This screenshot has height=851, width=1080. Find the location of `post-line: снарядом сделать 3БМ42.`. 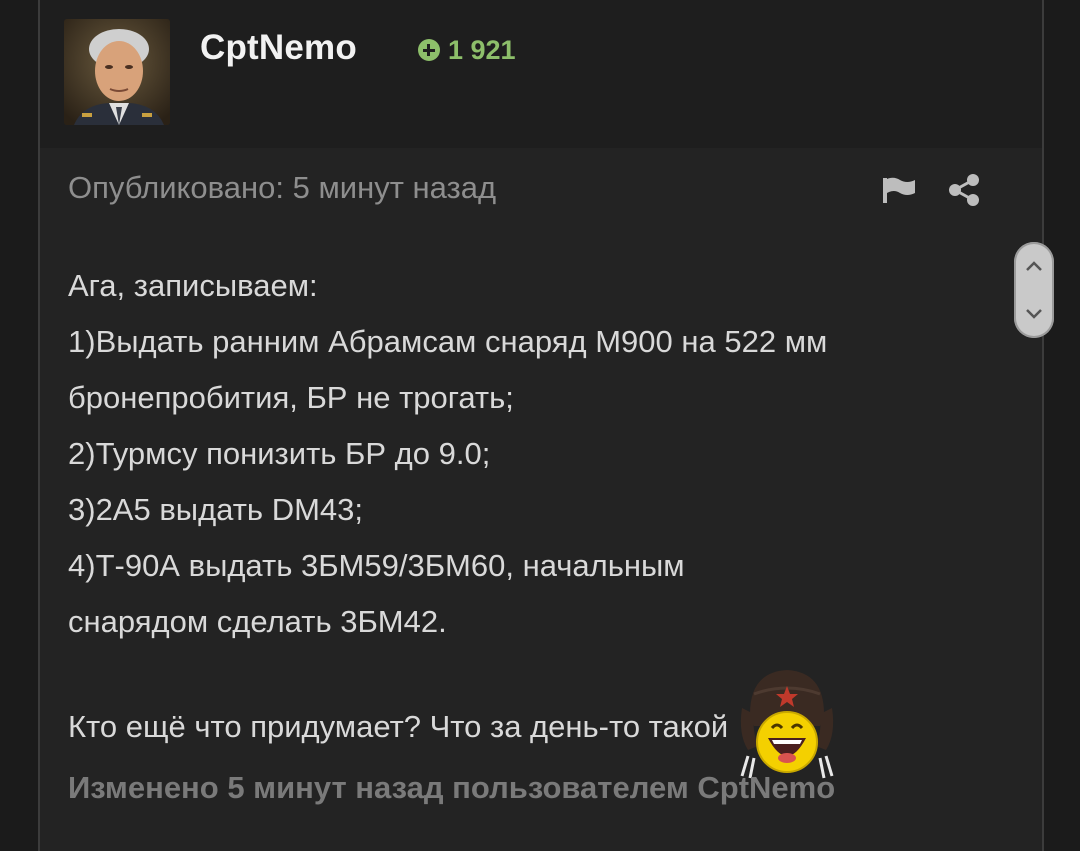

post-line: снарядом сделать 3БМ42. is located at coordinates (257, 621).